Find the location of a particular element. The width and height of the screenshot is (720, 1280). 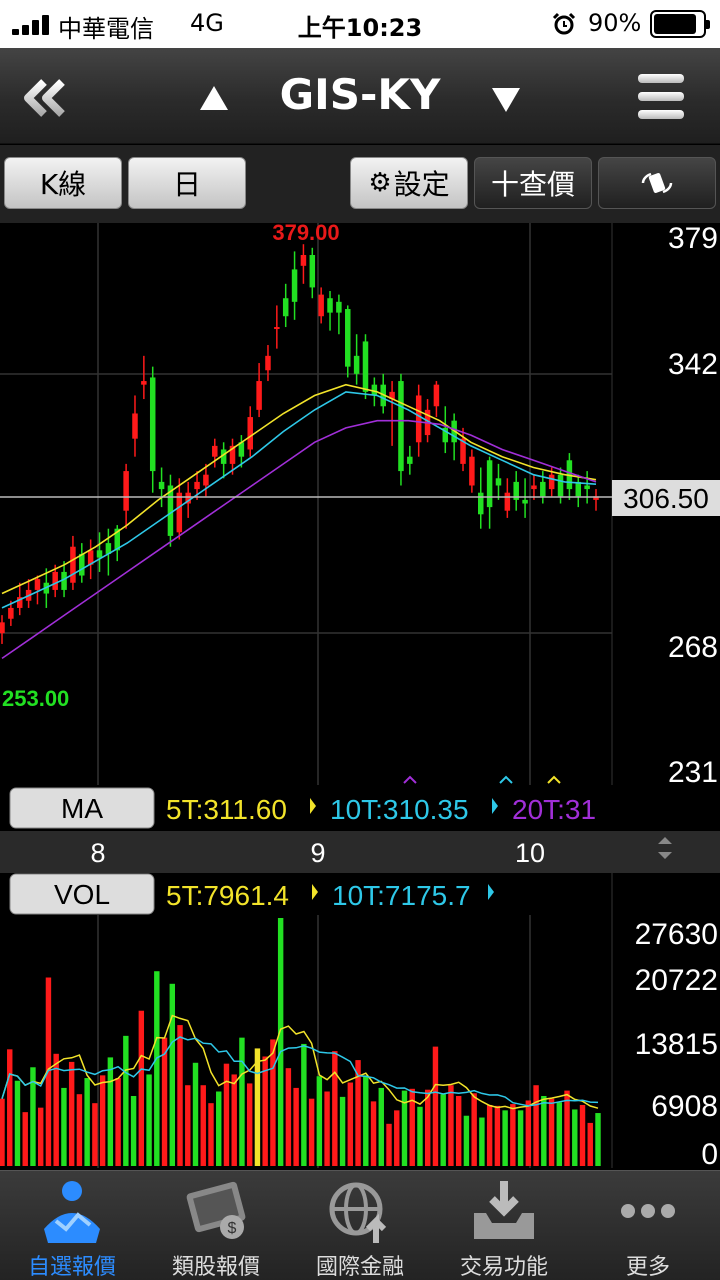

settings-button: ⚙ 設定 is located at coordinates (409, 183).